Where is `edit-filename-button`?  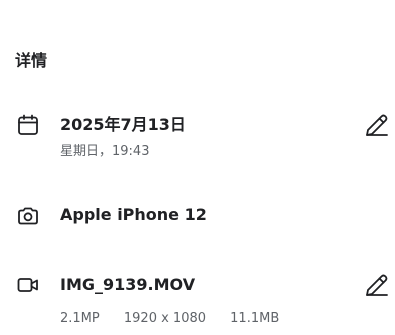
edit-filename-button is located at coordinates (377, 285).